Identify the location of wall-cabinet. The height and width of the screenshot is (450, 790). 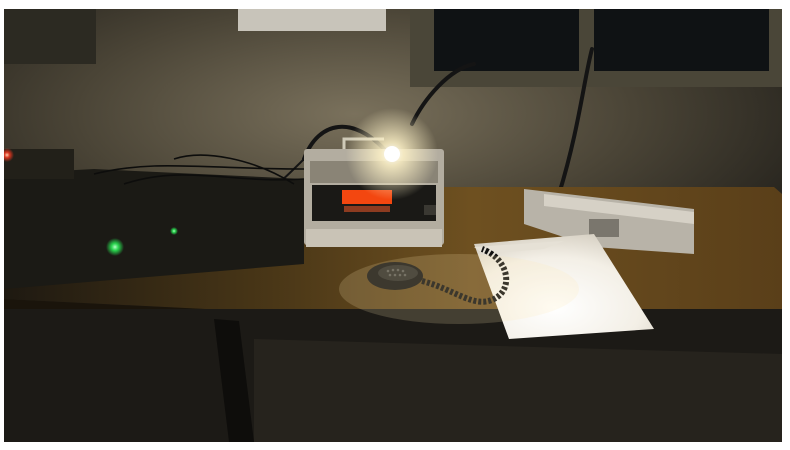
(50, 36).